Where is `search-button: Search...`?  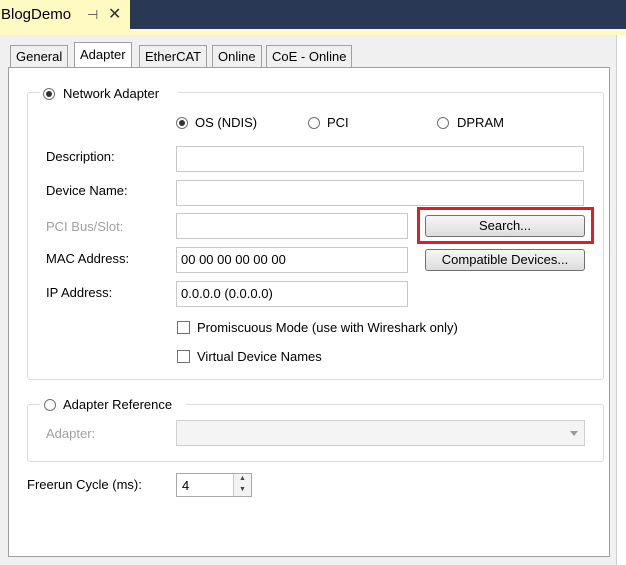
search-button: Search... is located at coordinates (505, 226).